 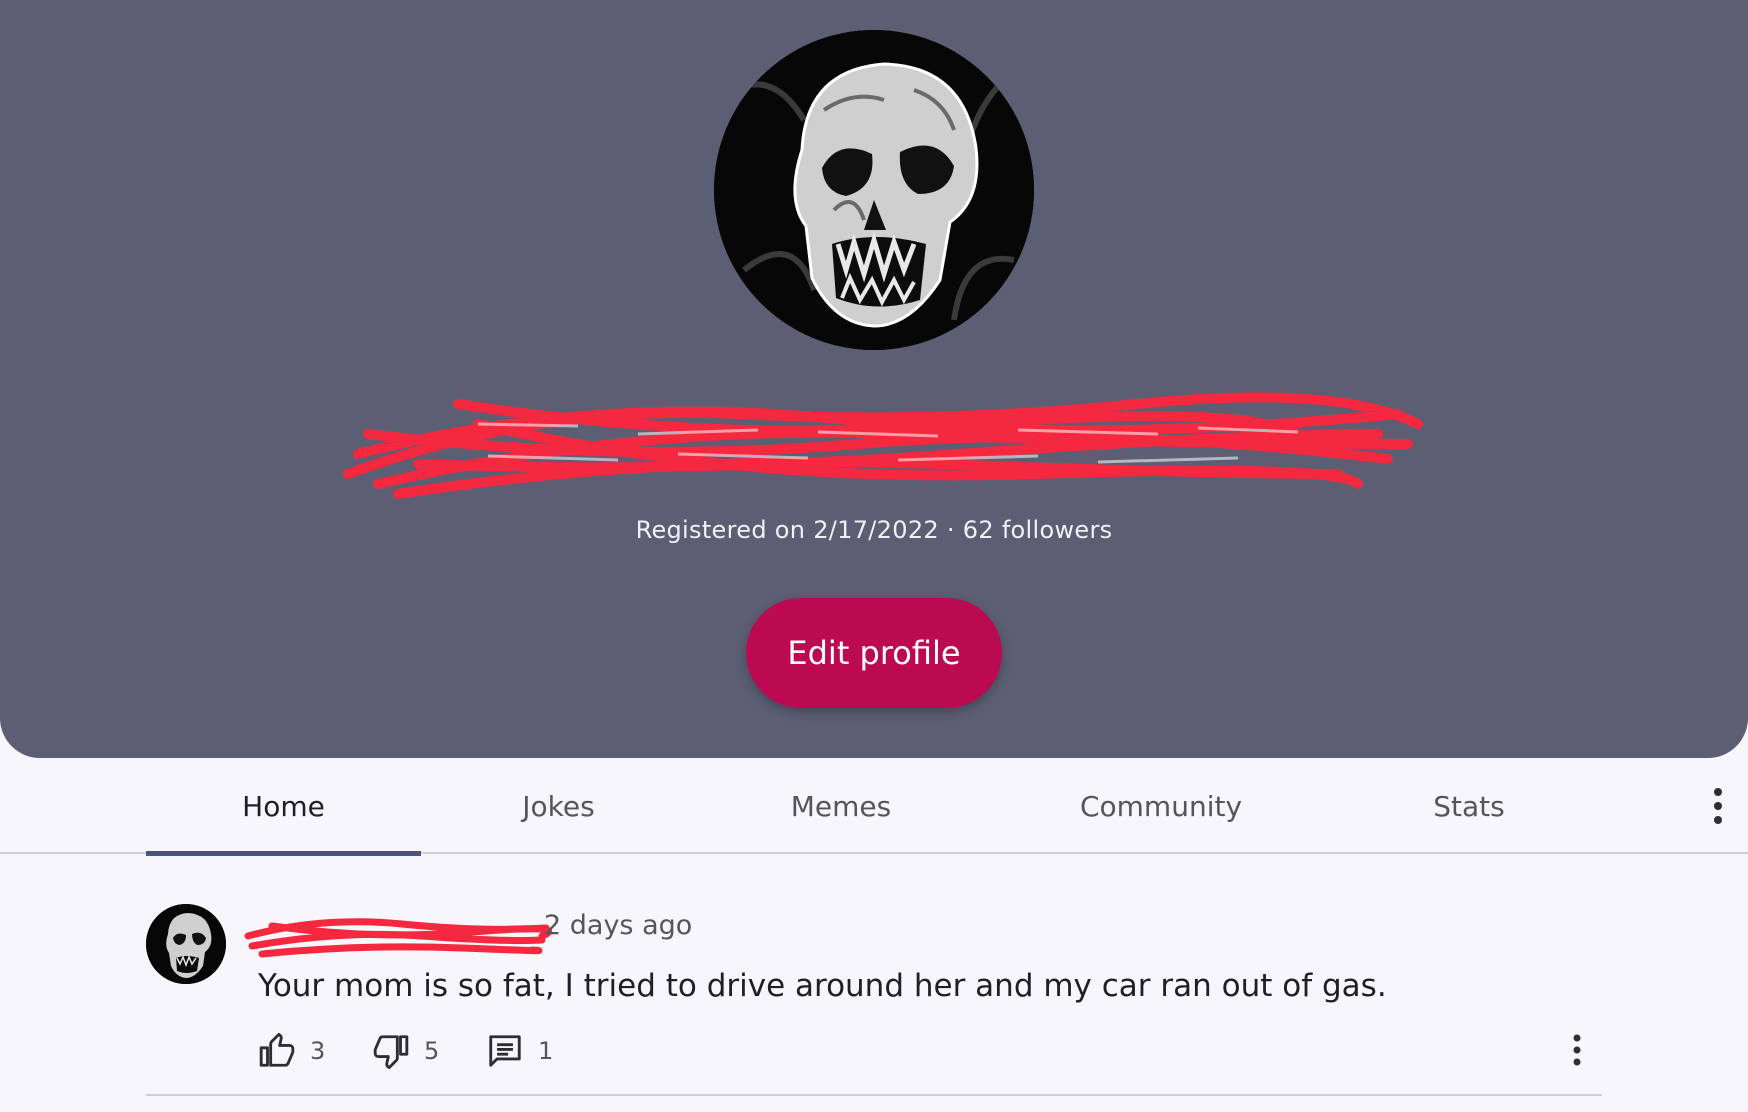 What do you see at coordinates (391, 1052) in the screenshot?
I see `thumb-down-icon` at bounding box center [391, 1052].